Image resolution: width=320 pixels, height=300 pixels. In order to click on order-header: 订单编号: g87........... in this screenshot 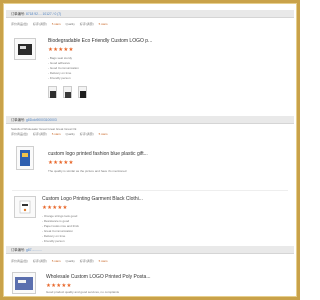, I will do `click(150, 250)`.